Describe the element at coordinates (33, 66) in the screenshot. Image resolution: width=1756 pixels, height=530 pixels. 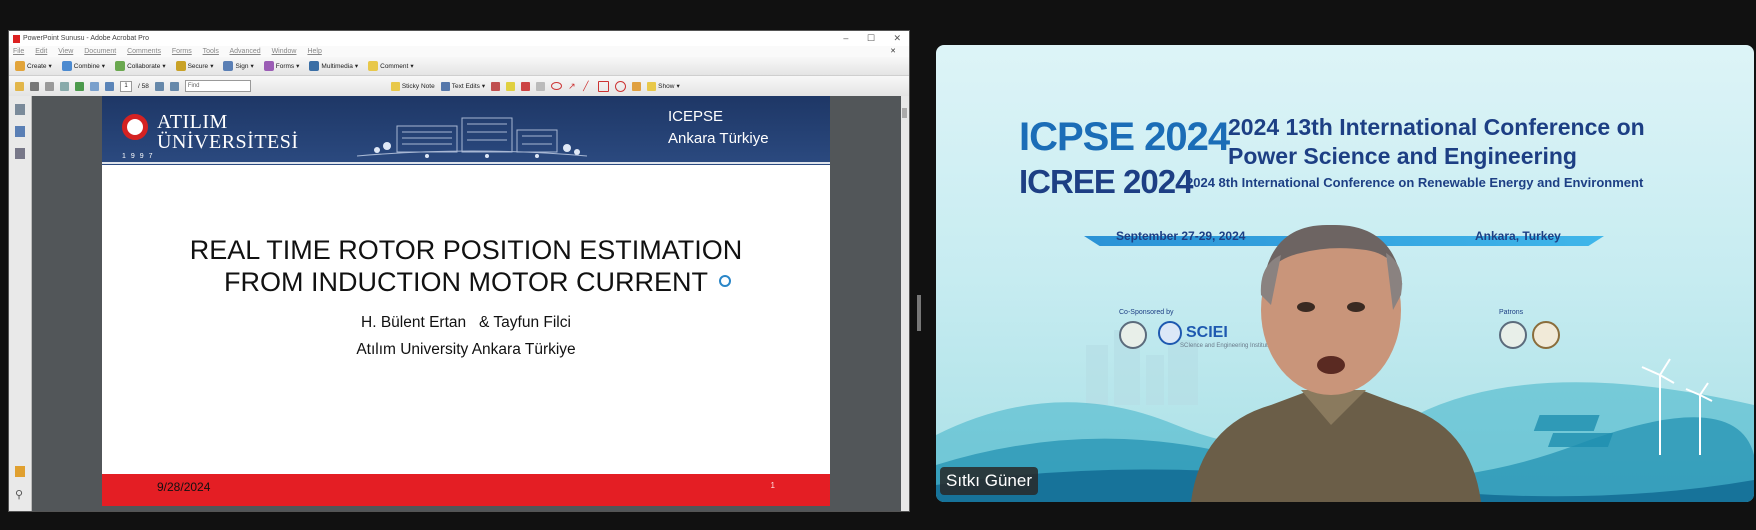
I see `create-button: Create ▾` at that location.